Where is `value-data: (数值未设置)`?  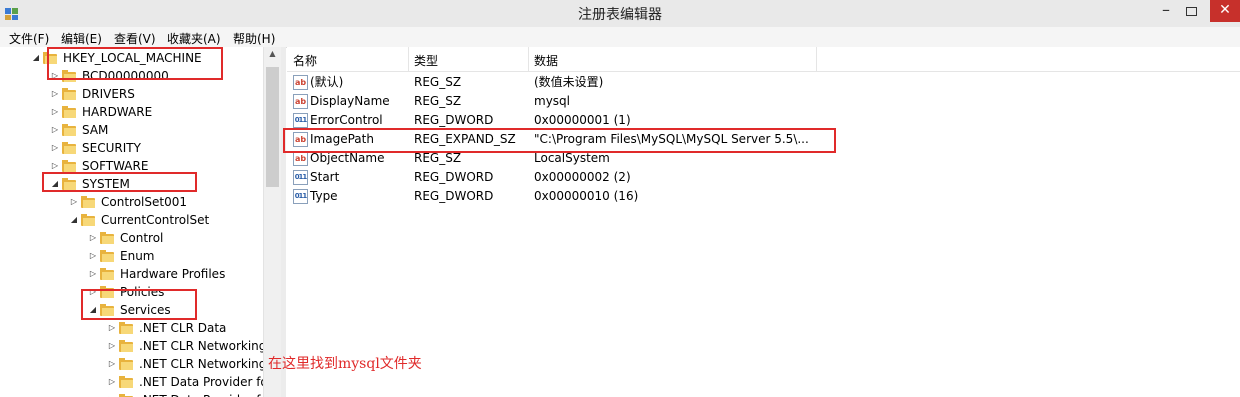 value-data: (数值未设置) is located at coordinates (569, 82).